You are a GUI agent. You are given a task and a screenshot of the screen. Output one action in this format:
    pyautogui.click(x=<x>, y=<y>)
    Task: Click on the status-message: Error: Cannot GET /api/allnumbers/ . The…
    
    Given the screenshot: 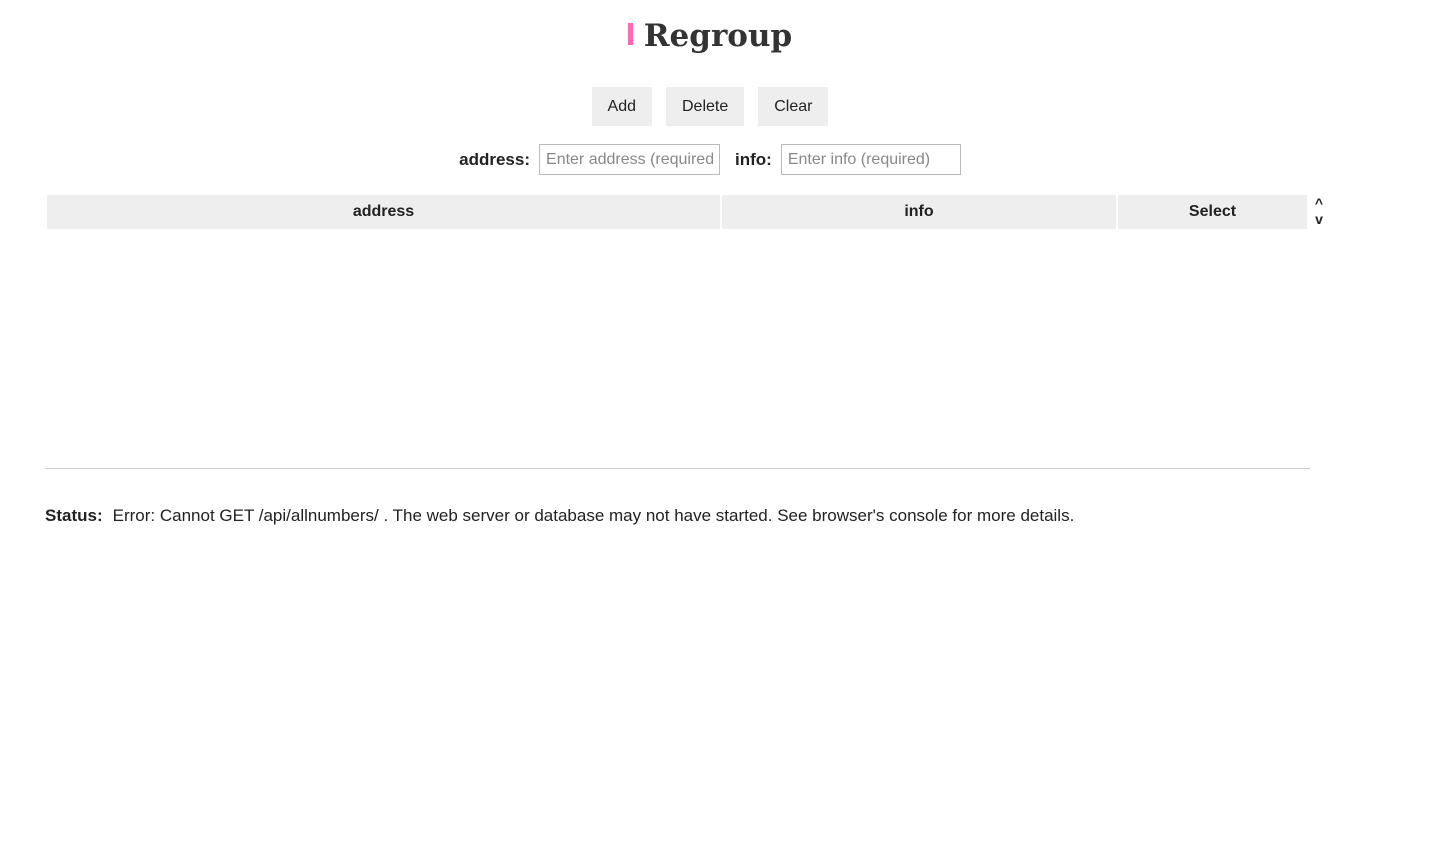 What is the action you would take?
    pyautogui.click(x=593, y=515)
    